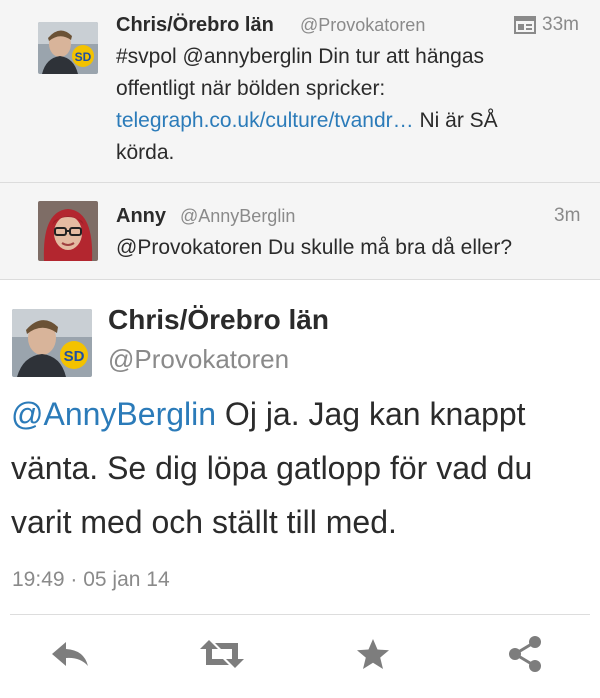  I want to click on card-icon, so click(525, 27).